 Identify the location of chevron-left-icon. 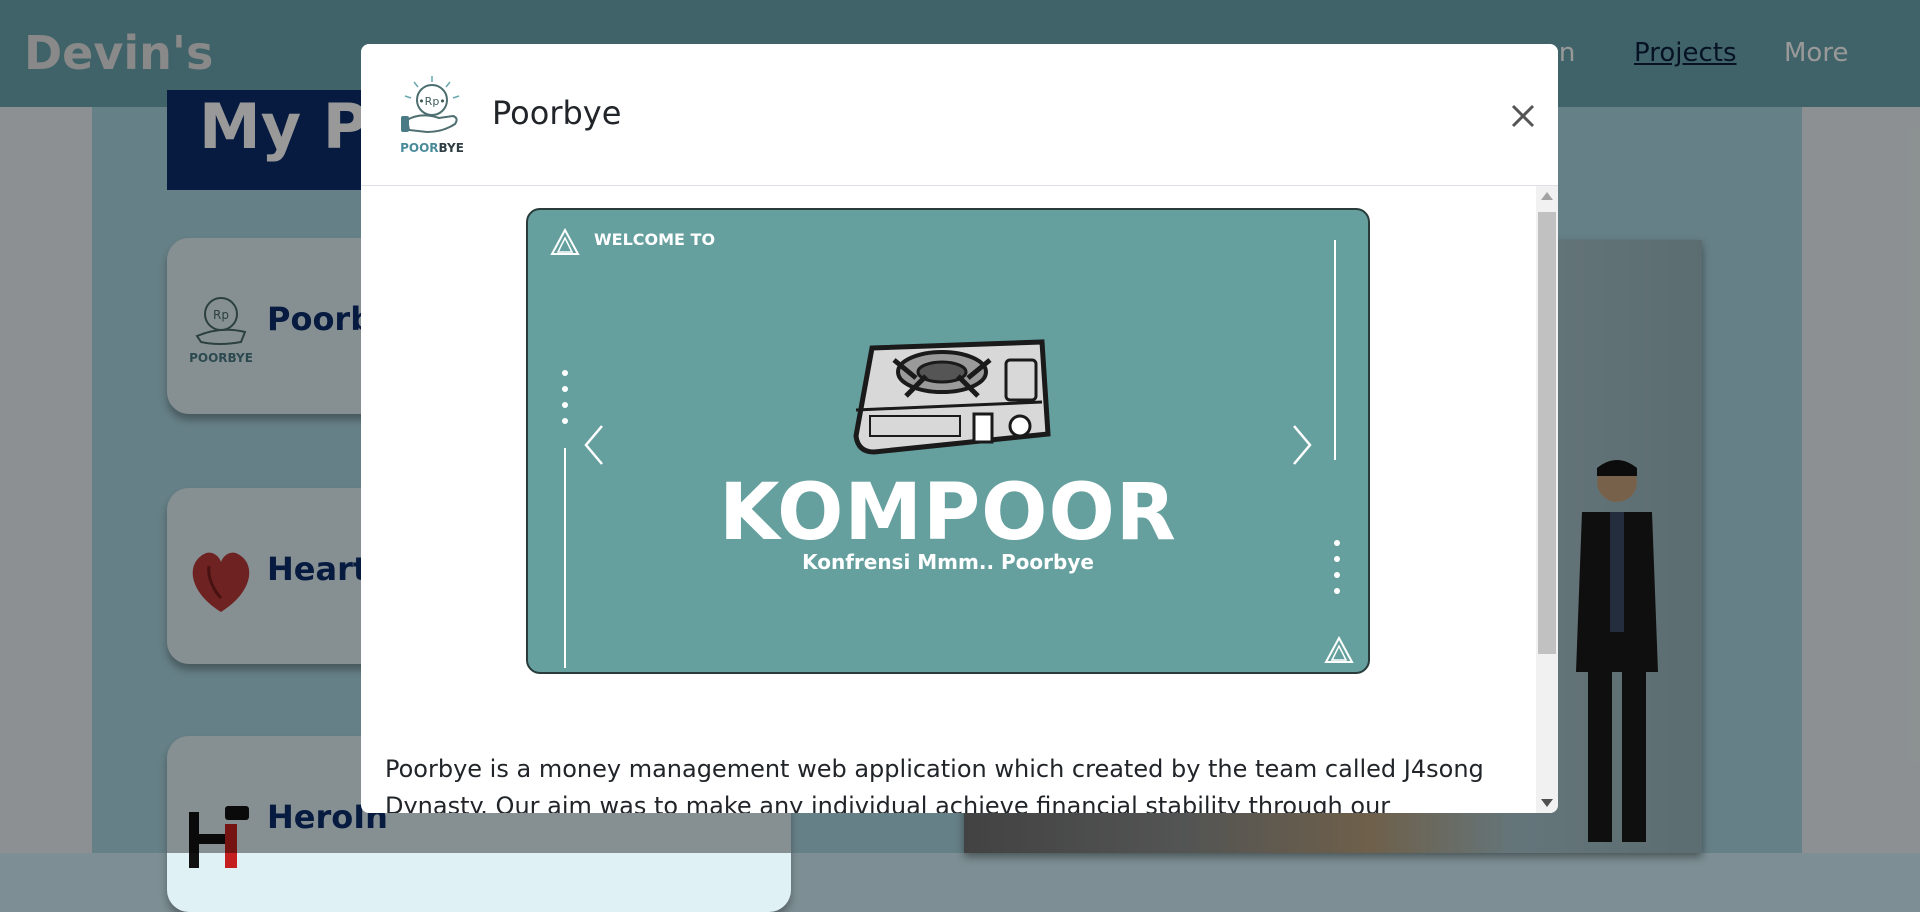
(593, 445).